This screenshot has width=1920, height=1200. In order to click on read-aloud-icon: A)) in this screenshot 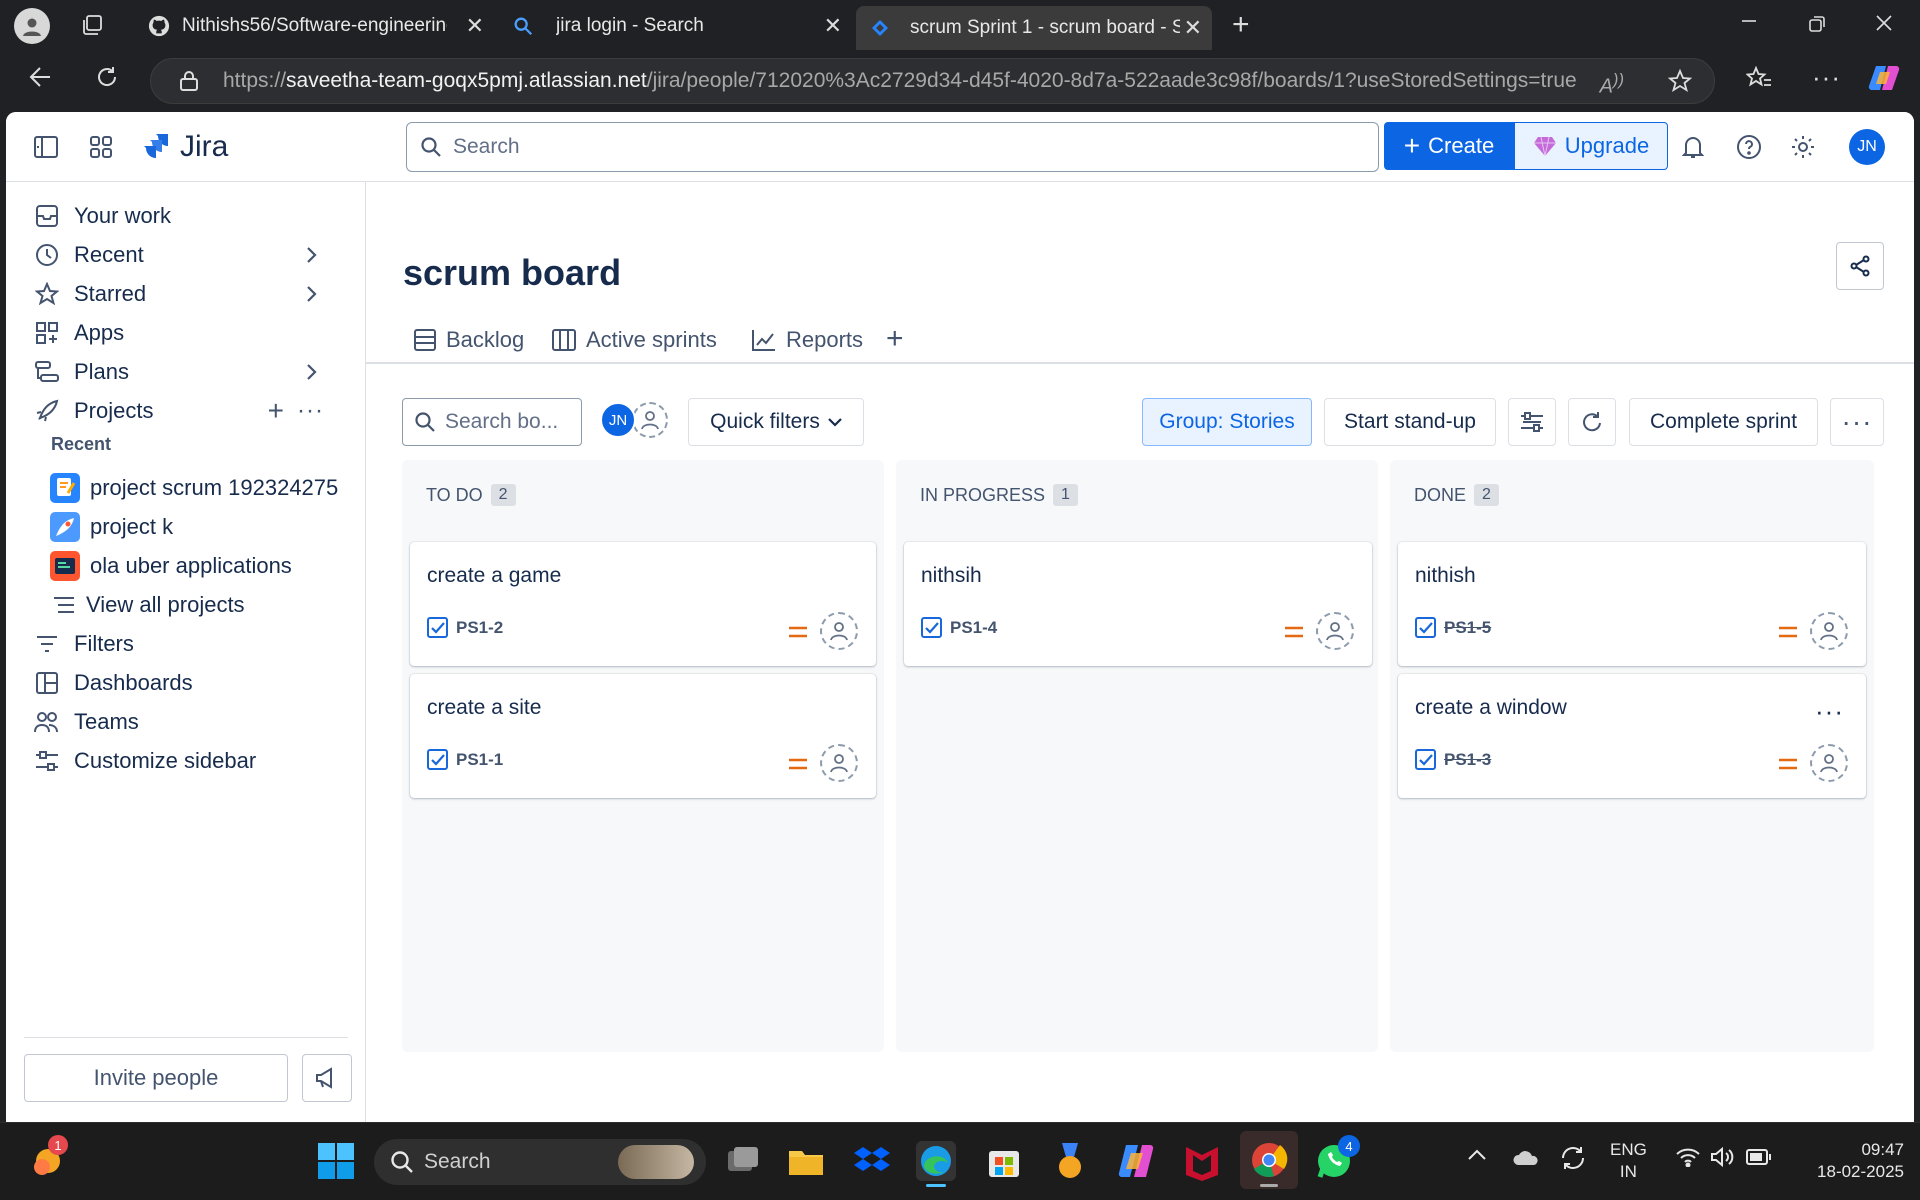, I will do `click(1612, 84)`.